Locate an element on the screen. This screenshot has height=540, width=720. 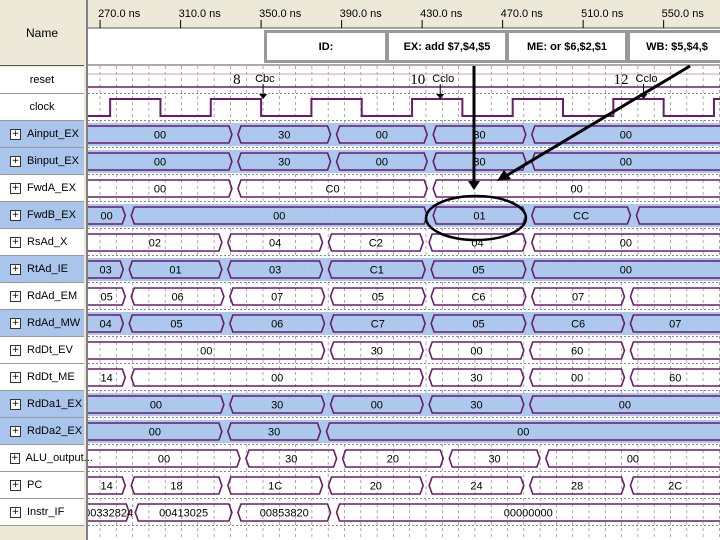
bus-value: 20 is located at coordinates (393, 460).